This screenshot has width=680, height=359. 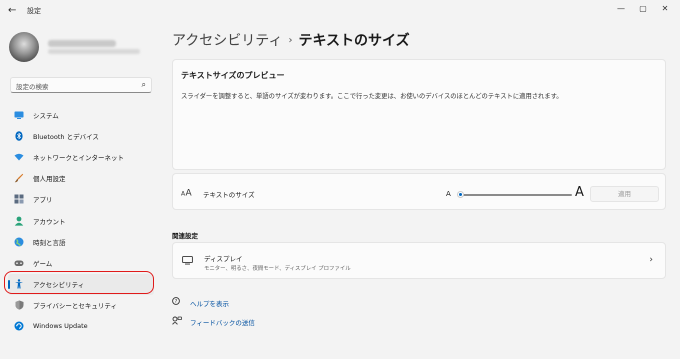 What do you see at coordinates (24, 47) in the screenshot?
I see `avatar` at bounding box center [24, 47].